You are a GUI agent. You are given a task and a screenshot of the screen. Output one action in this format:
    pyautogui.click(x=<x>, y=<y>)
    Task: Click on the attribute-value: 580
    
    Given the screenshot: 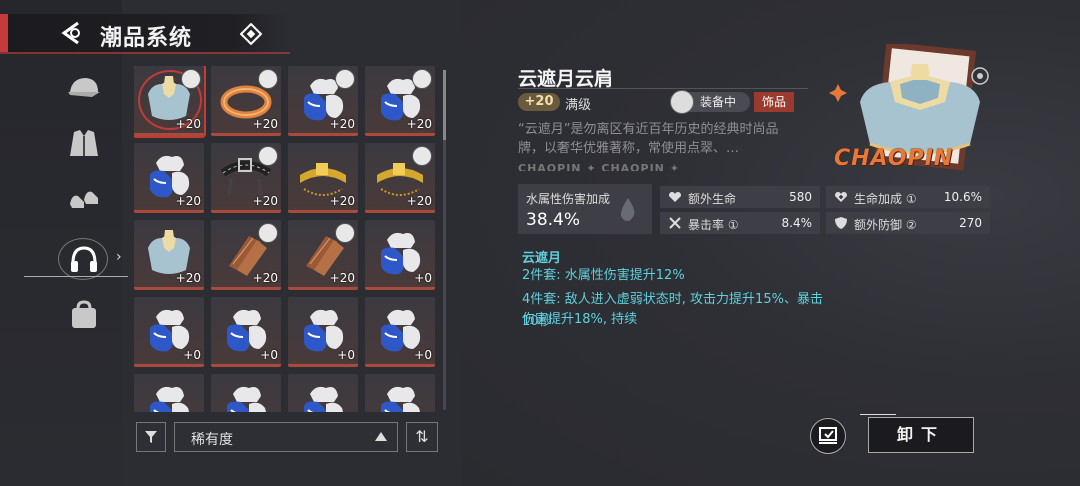 What is the action you would take?
    pyautogui.click(x=800, y=197)
    